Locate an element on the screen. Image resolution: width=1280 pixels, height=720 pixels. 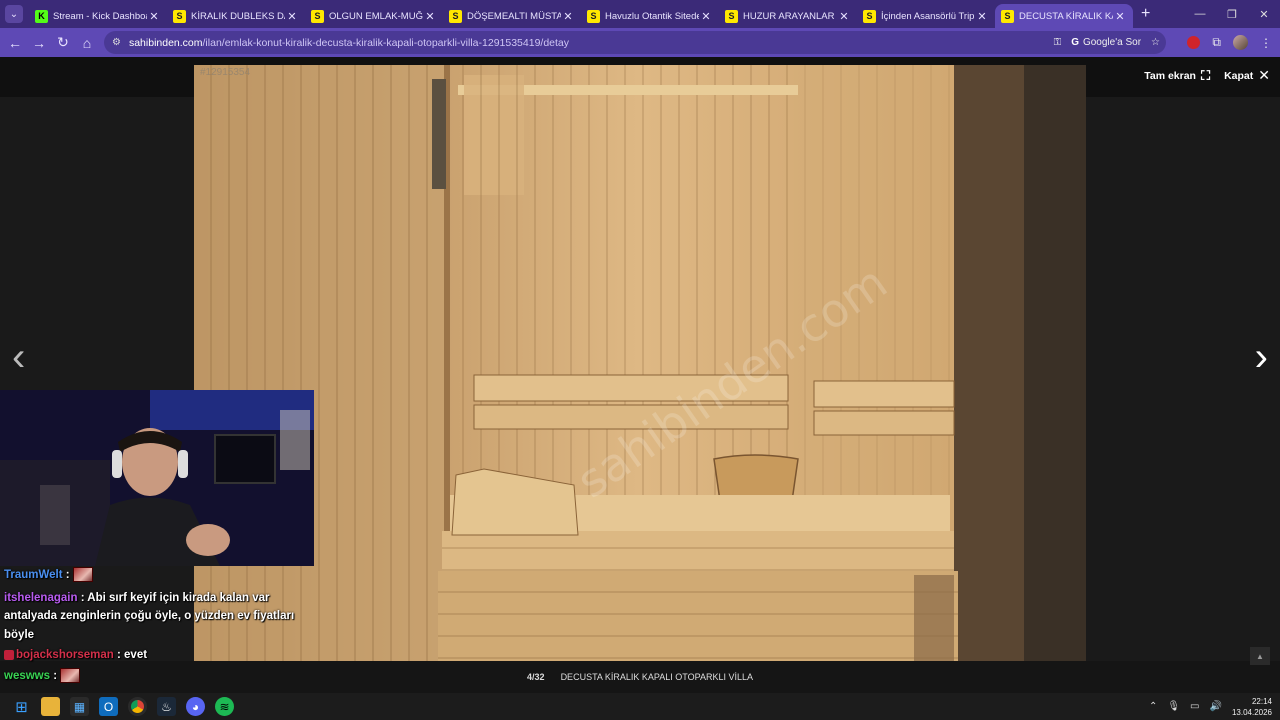
extensions-area: ⧉ ⋮ is located at coordinates (1229, 42).